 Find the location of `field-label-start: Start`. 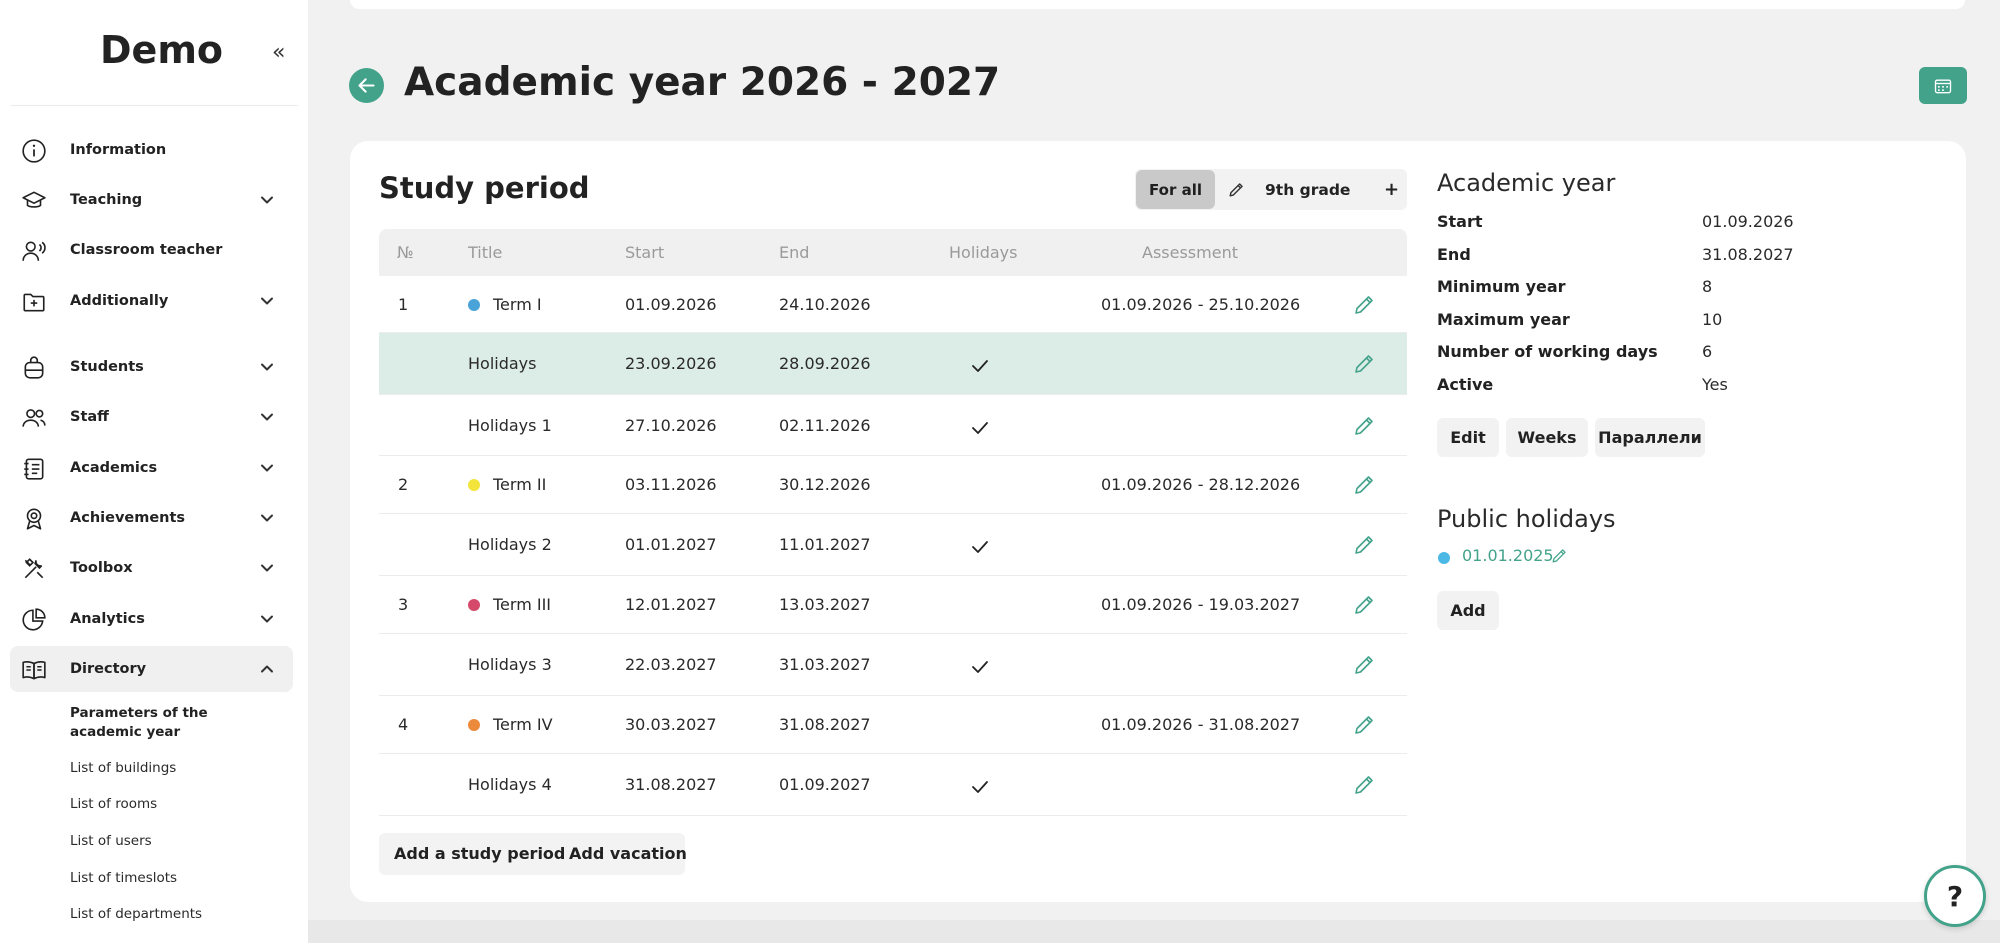

field-label-start: Start is located at coordinates (1460, 221).